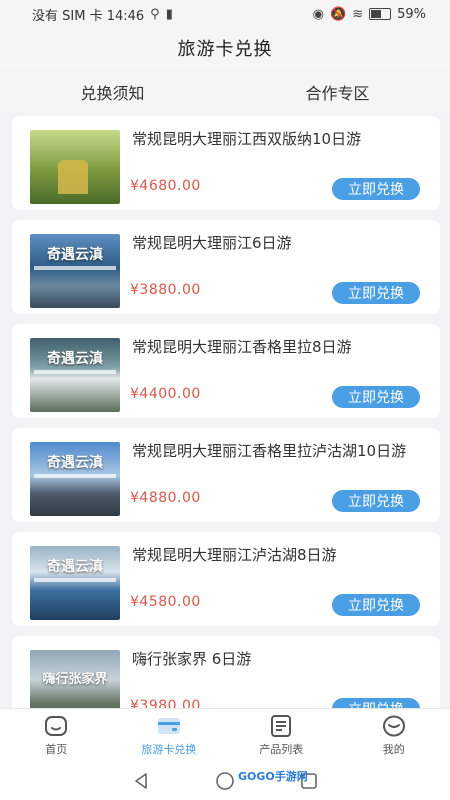  Describe the element at coordinates (169, 736) in the screenshot. I see `nav-card-exchange: 旅游卡兑换` at that location.